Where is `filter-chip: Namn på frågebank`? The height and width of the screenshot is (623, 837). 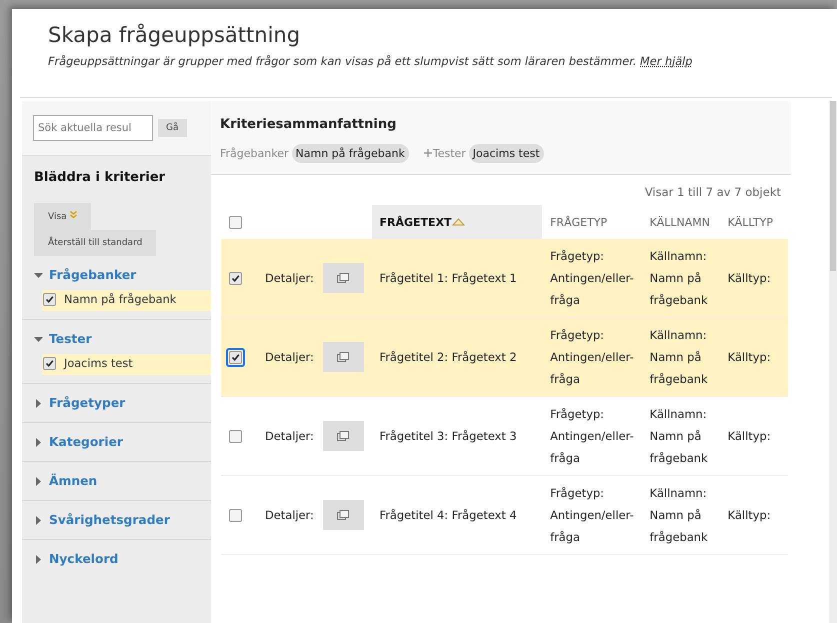
filter-chip: Namn på frågebank is located at coordinates (350, 153).